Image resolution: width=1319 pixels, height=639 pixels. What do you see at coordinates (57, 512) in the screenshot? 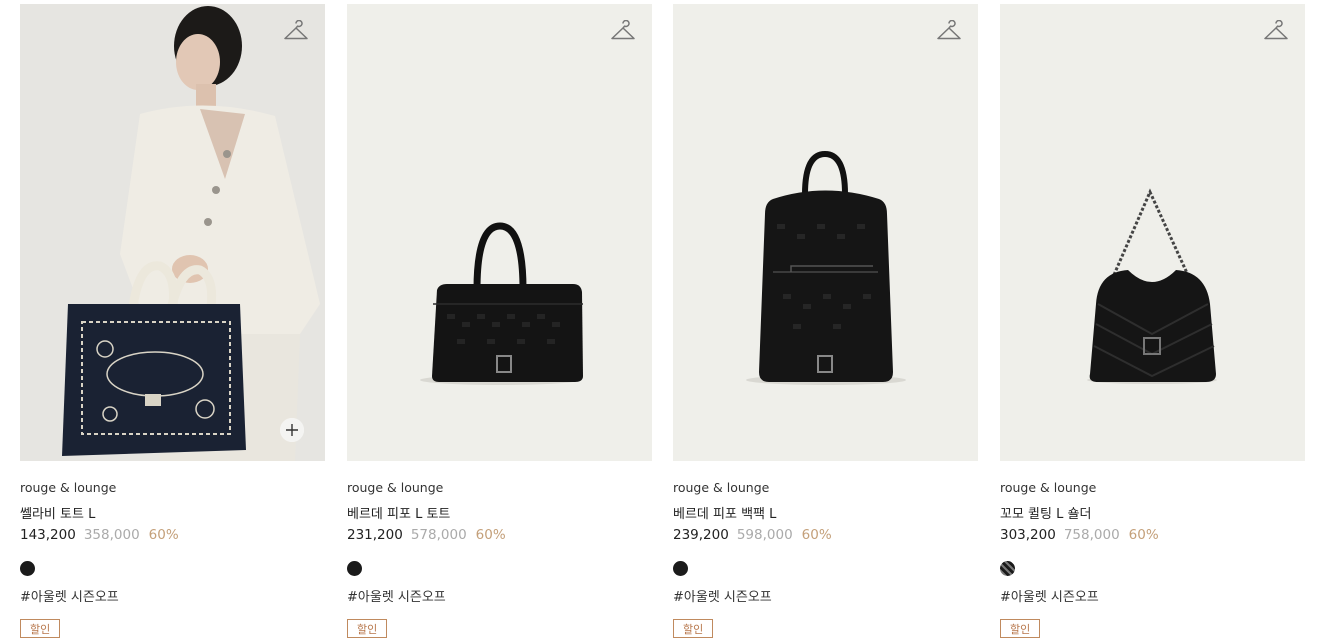
I see `product-name: 쎌라비 토트 L` at bounding box center [57, 512].